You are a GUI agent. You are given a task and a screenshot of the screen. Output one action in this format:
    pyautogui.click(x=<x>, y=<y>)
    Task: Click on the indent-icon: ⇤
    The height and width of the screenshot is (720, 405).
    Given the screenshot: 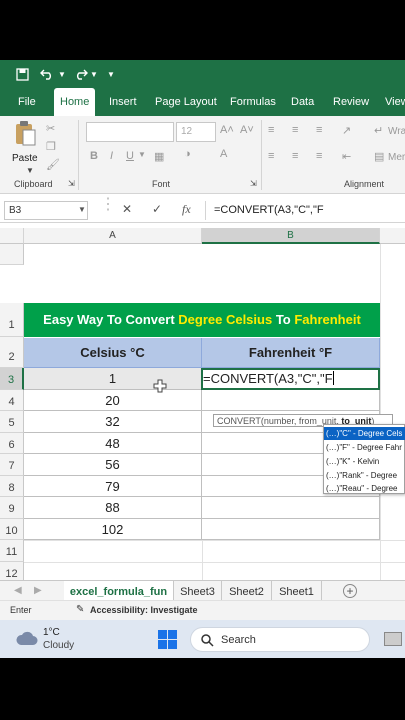 What is the action you would take?
    pyautogui.click(x=346, y=156)
    